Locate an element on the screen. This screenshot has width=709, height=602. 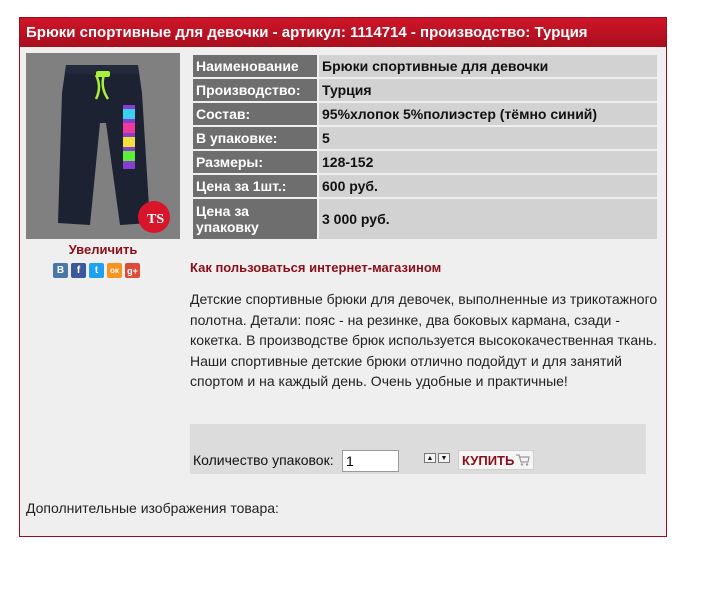
spec-label: В упаковке: is located at coordinates (255, 138).